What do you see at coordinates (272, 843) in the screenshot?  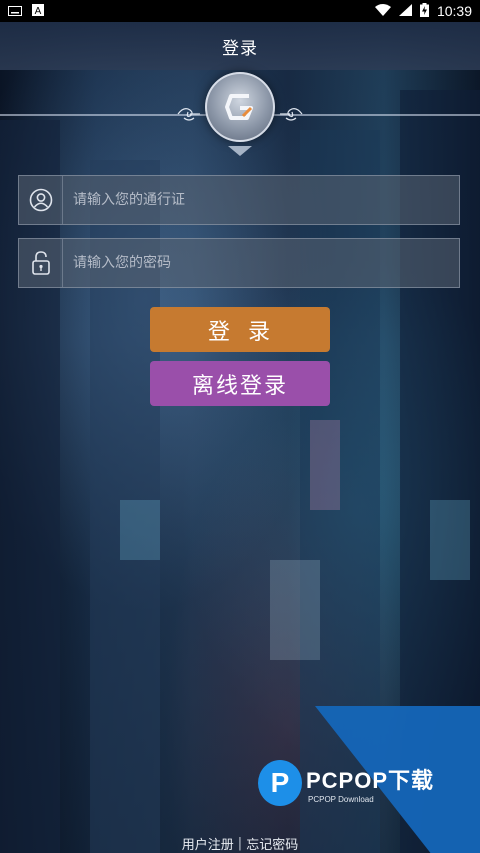 I see `forgot-password-link: 忘记密码` at bounding box center [272, 843].